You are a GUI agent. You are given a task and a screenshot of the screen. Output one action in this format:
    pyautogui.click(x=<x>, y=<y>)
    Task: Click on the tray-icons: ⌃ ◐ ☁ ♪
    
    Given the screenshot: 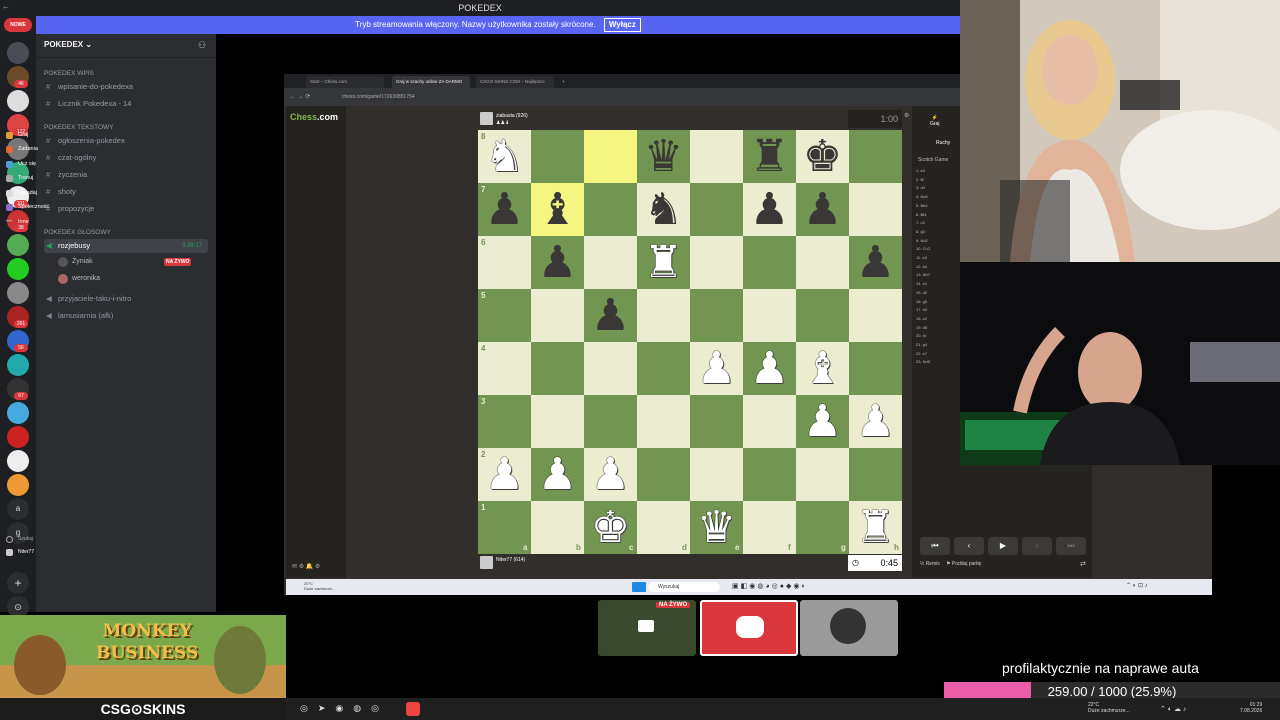 What is the action you would take?
    pyautogui.click(x=1173, y=709)
    